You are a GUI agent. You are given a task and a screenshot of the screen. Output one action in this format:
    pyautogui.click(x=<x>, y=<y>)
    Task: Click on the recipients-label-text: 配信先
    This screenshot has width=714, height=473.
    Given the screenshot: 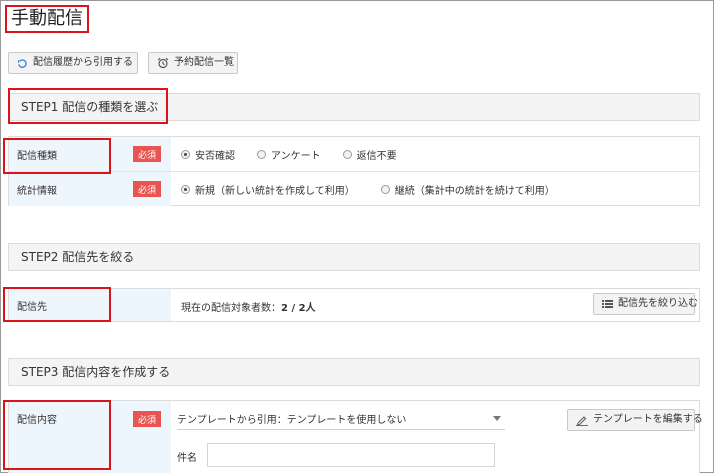 What is the action you would take?
    pyautogui.click(x=32, y=307)
    